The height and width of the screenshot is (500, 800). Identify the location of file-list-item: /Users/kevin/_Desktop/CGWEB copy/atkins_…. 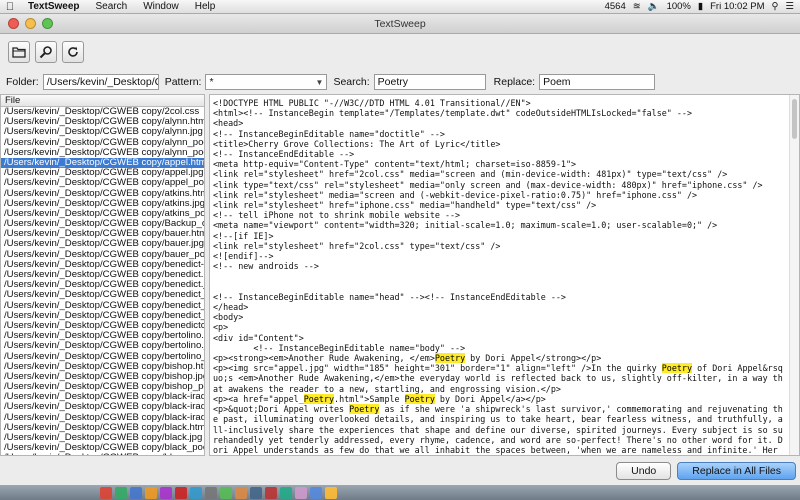
(102, 214).